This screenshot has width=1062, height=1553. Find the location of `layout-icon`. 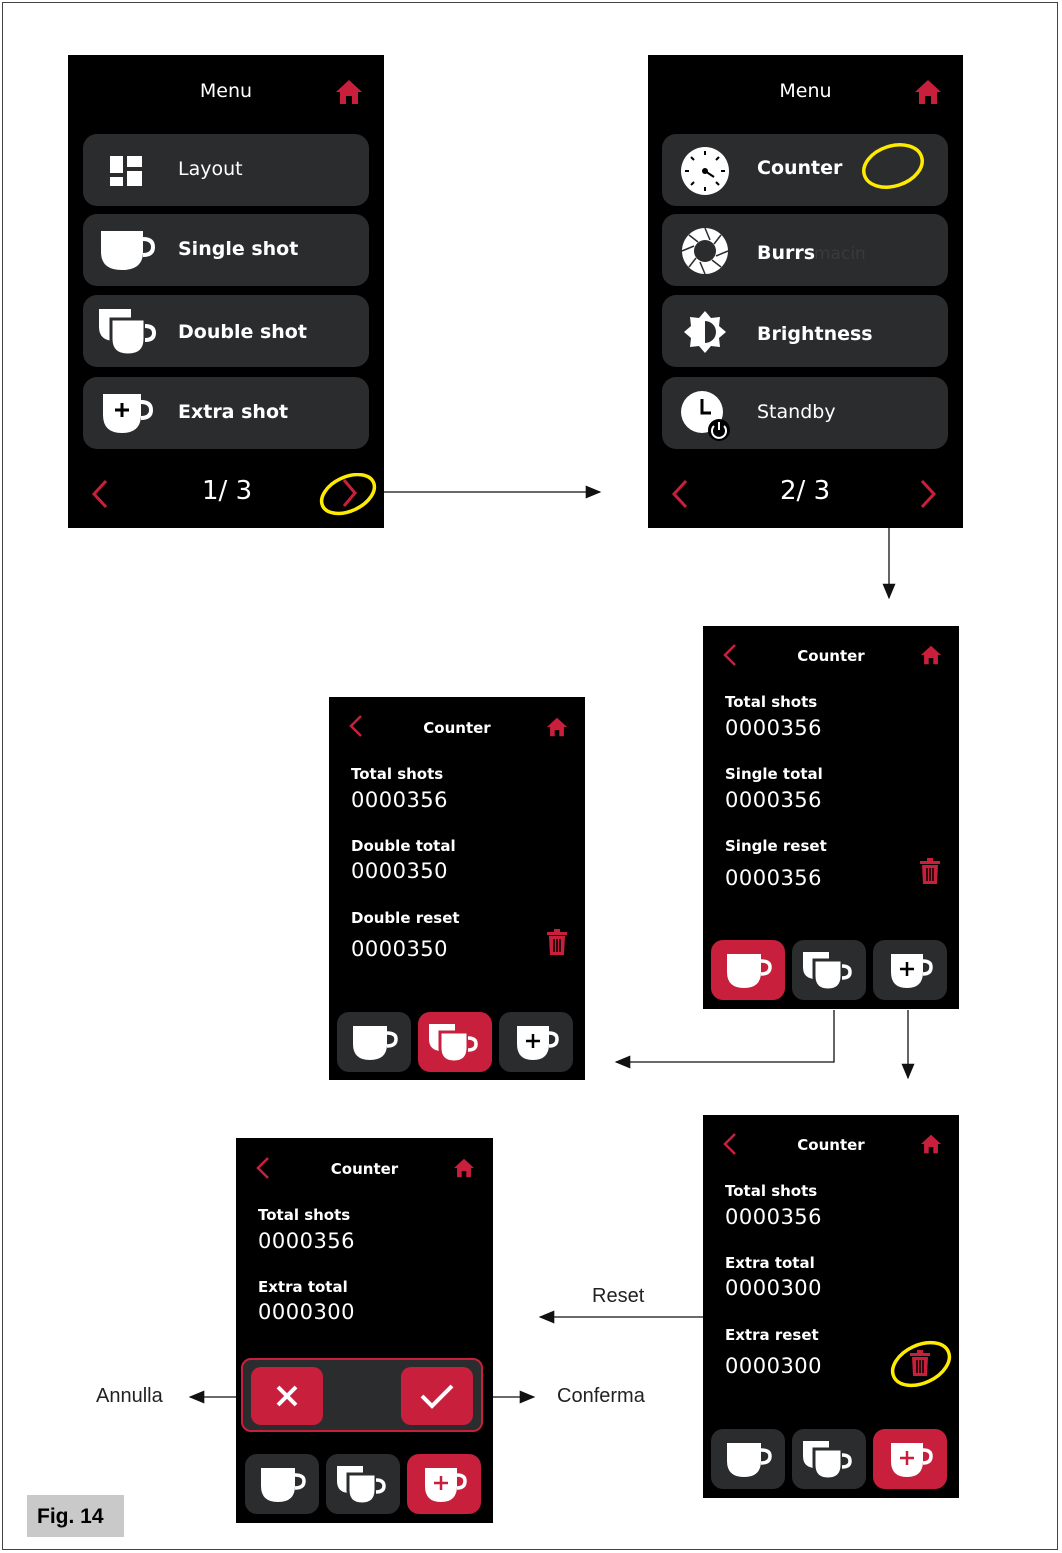

layout-icon is located at coordinates (126, 171).